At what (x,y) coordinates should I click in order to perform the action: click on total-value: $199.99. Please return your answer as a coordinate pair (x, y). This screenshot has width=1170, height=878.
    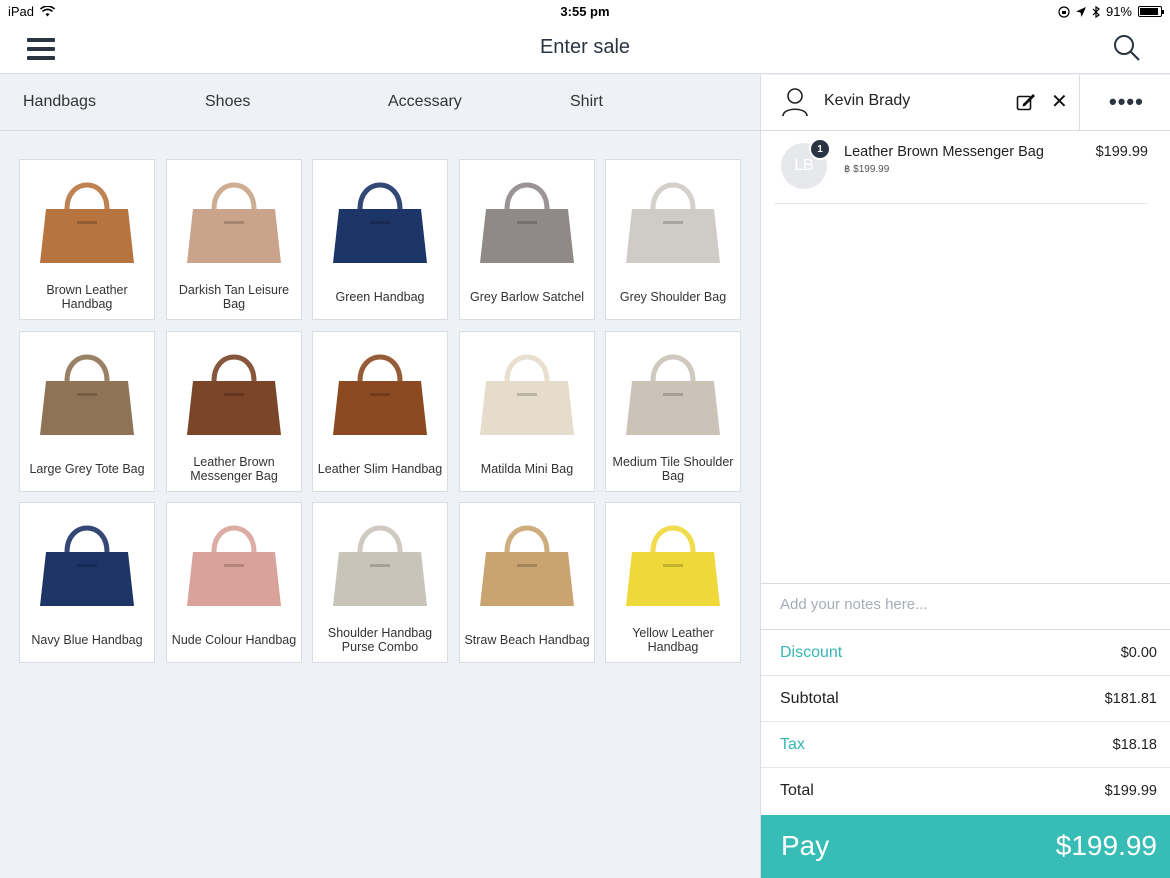
    Looking at the image, I should click on (1130, 791).